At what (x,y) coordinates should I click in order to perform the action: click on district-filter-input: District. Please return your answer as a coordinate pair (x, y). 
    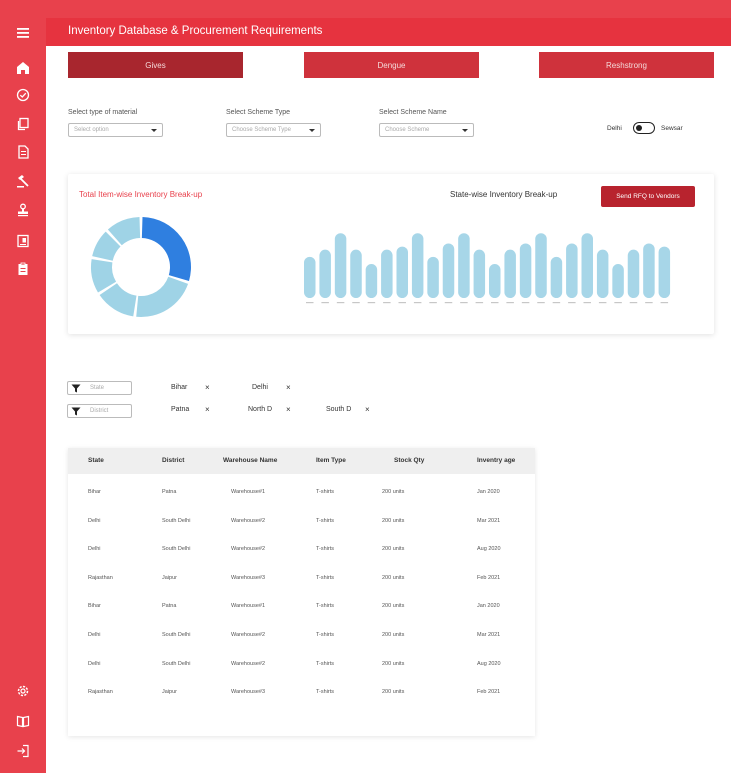
    Looking at the image, I should click on (99, 411).